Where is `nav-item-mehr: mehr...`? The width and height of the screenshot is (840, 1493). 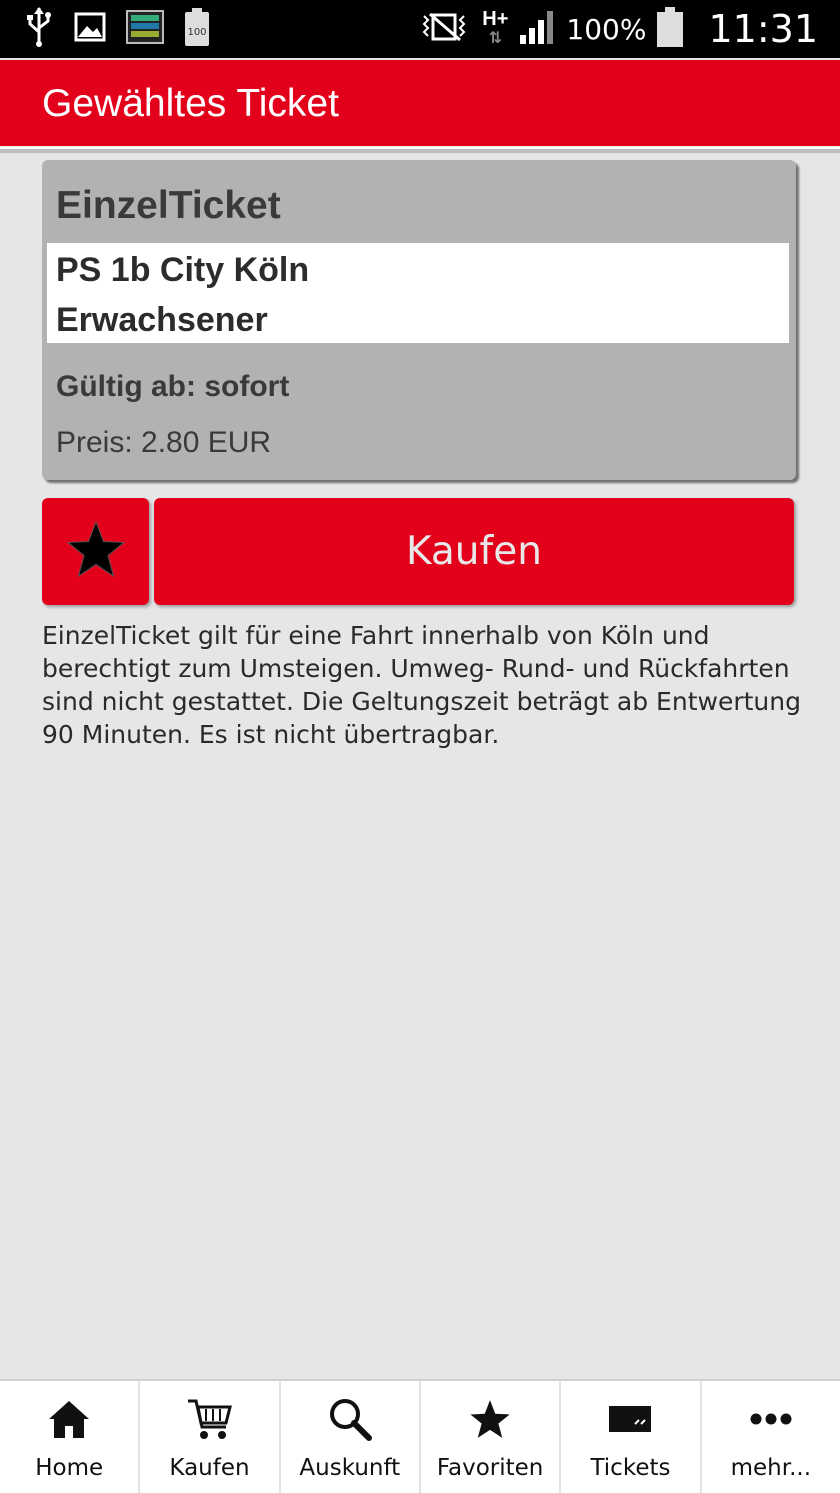
nav-item-mehr: mehr... is located at coordinates (770, 1437).